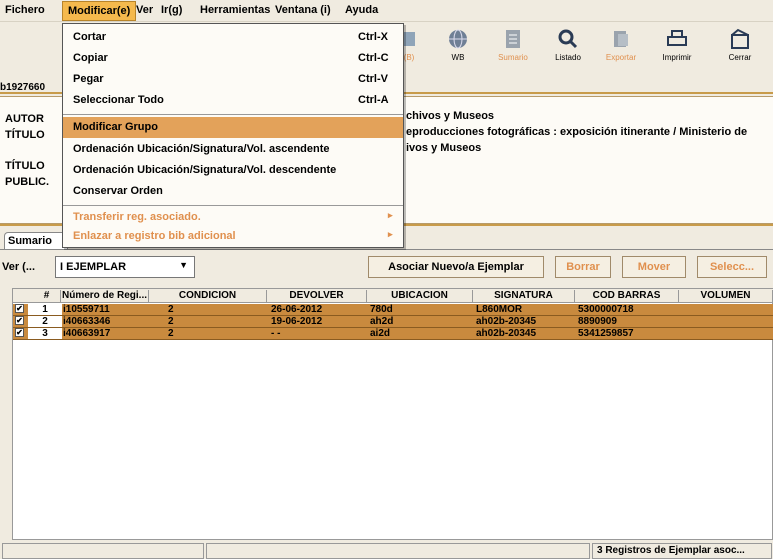  Describe the element at coordinates (24, 119) in the screenshot. I see `field-label-autor: AUTOR` at that location.